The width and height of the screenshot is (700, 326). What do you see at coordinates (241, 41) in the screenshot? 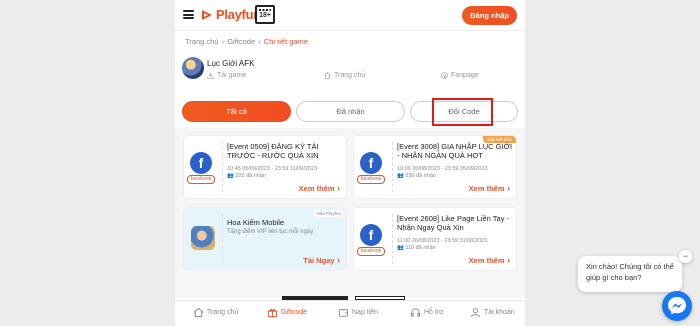
I see `breadcrumb-item-giftcode: Giftcode` at bounding box center [241, 41].